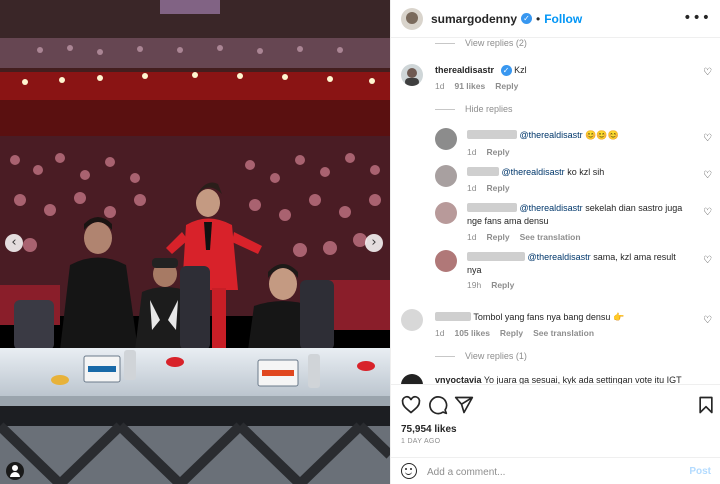  What do you see at coordinates (602, 135) in the screenshot?
I see `reply-text: 😊😊😊` at bounding box center [602, 135].